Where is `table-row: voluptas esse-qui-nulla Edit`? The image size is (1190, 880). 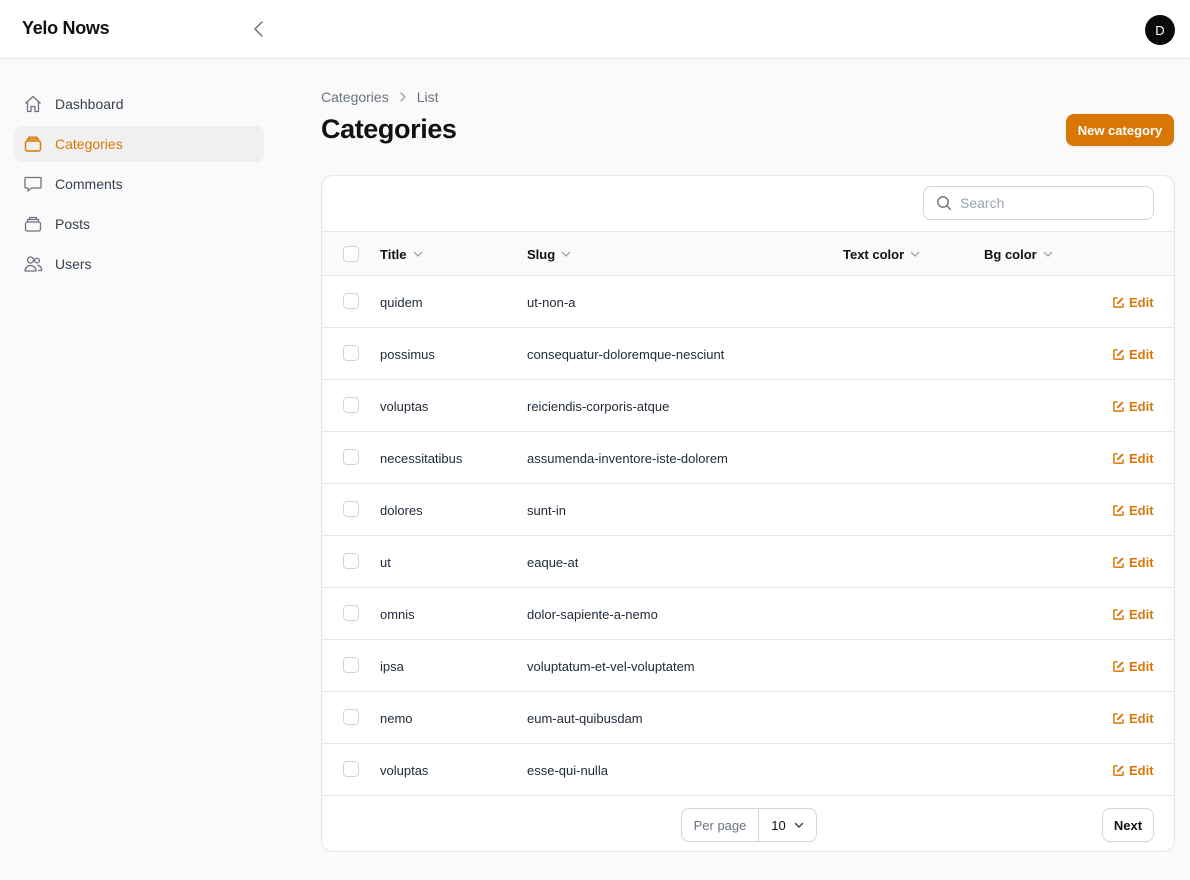
table-row: voluptas esse-qui-nulla Edit is located at coordinates (748, 770).